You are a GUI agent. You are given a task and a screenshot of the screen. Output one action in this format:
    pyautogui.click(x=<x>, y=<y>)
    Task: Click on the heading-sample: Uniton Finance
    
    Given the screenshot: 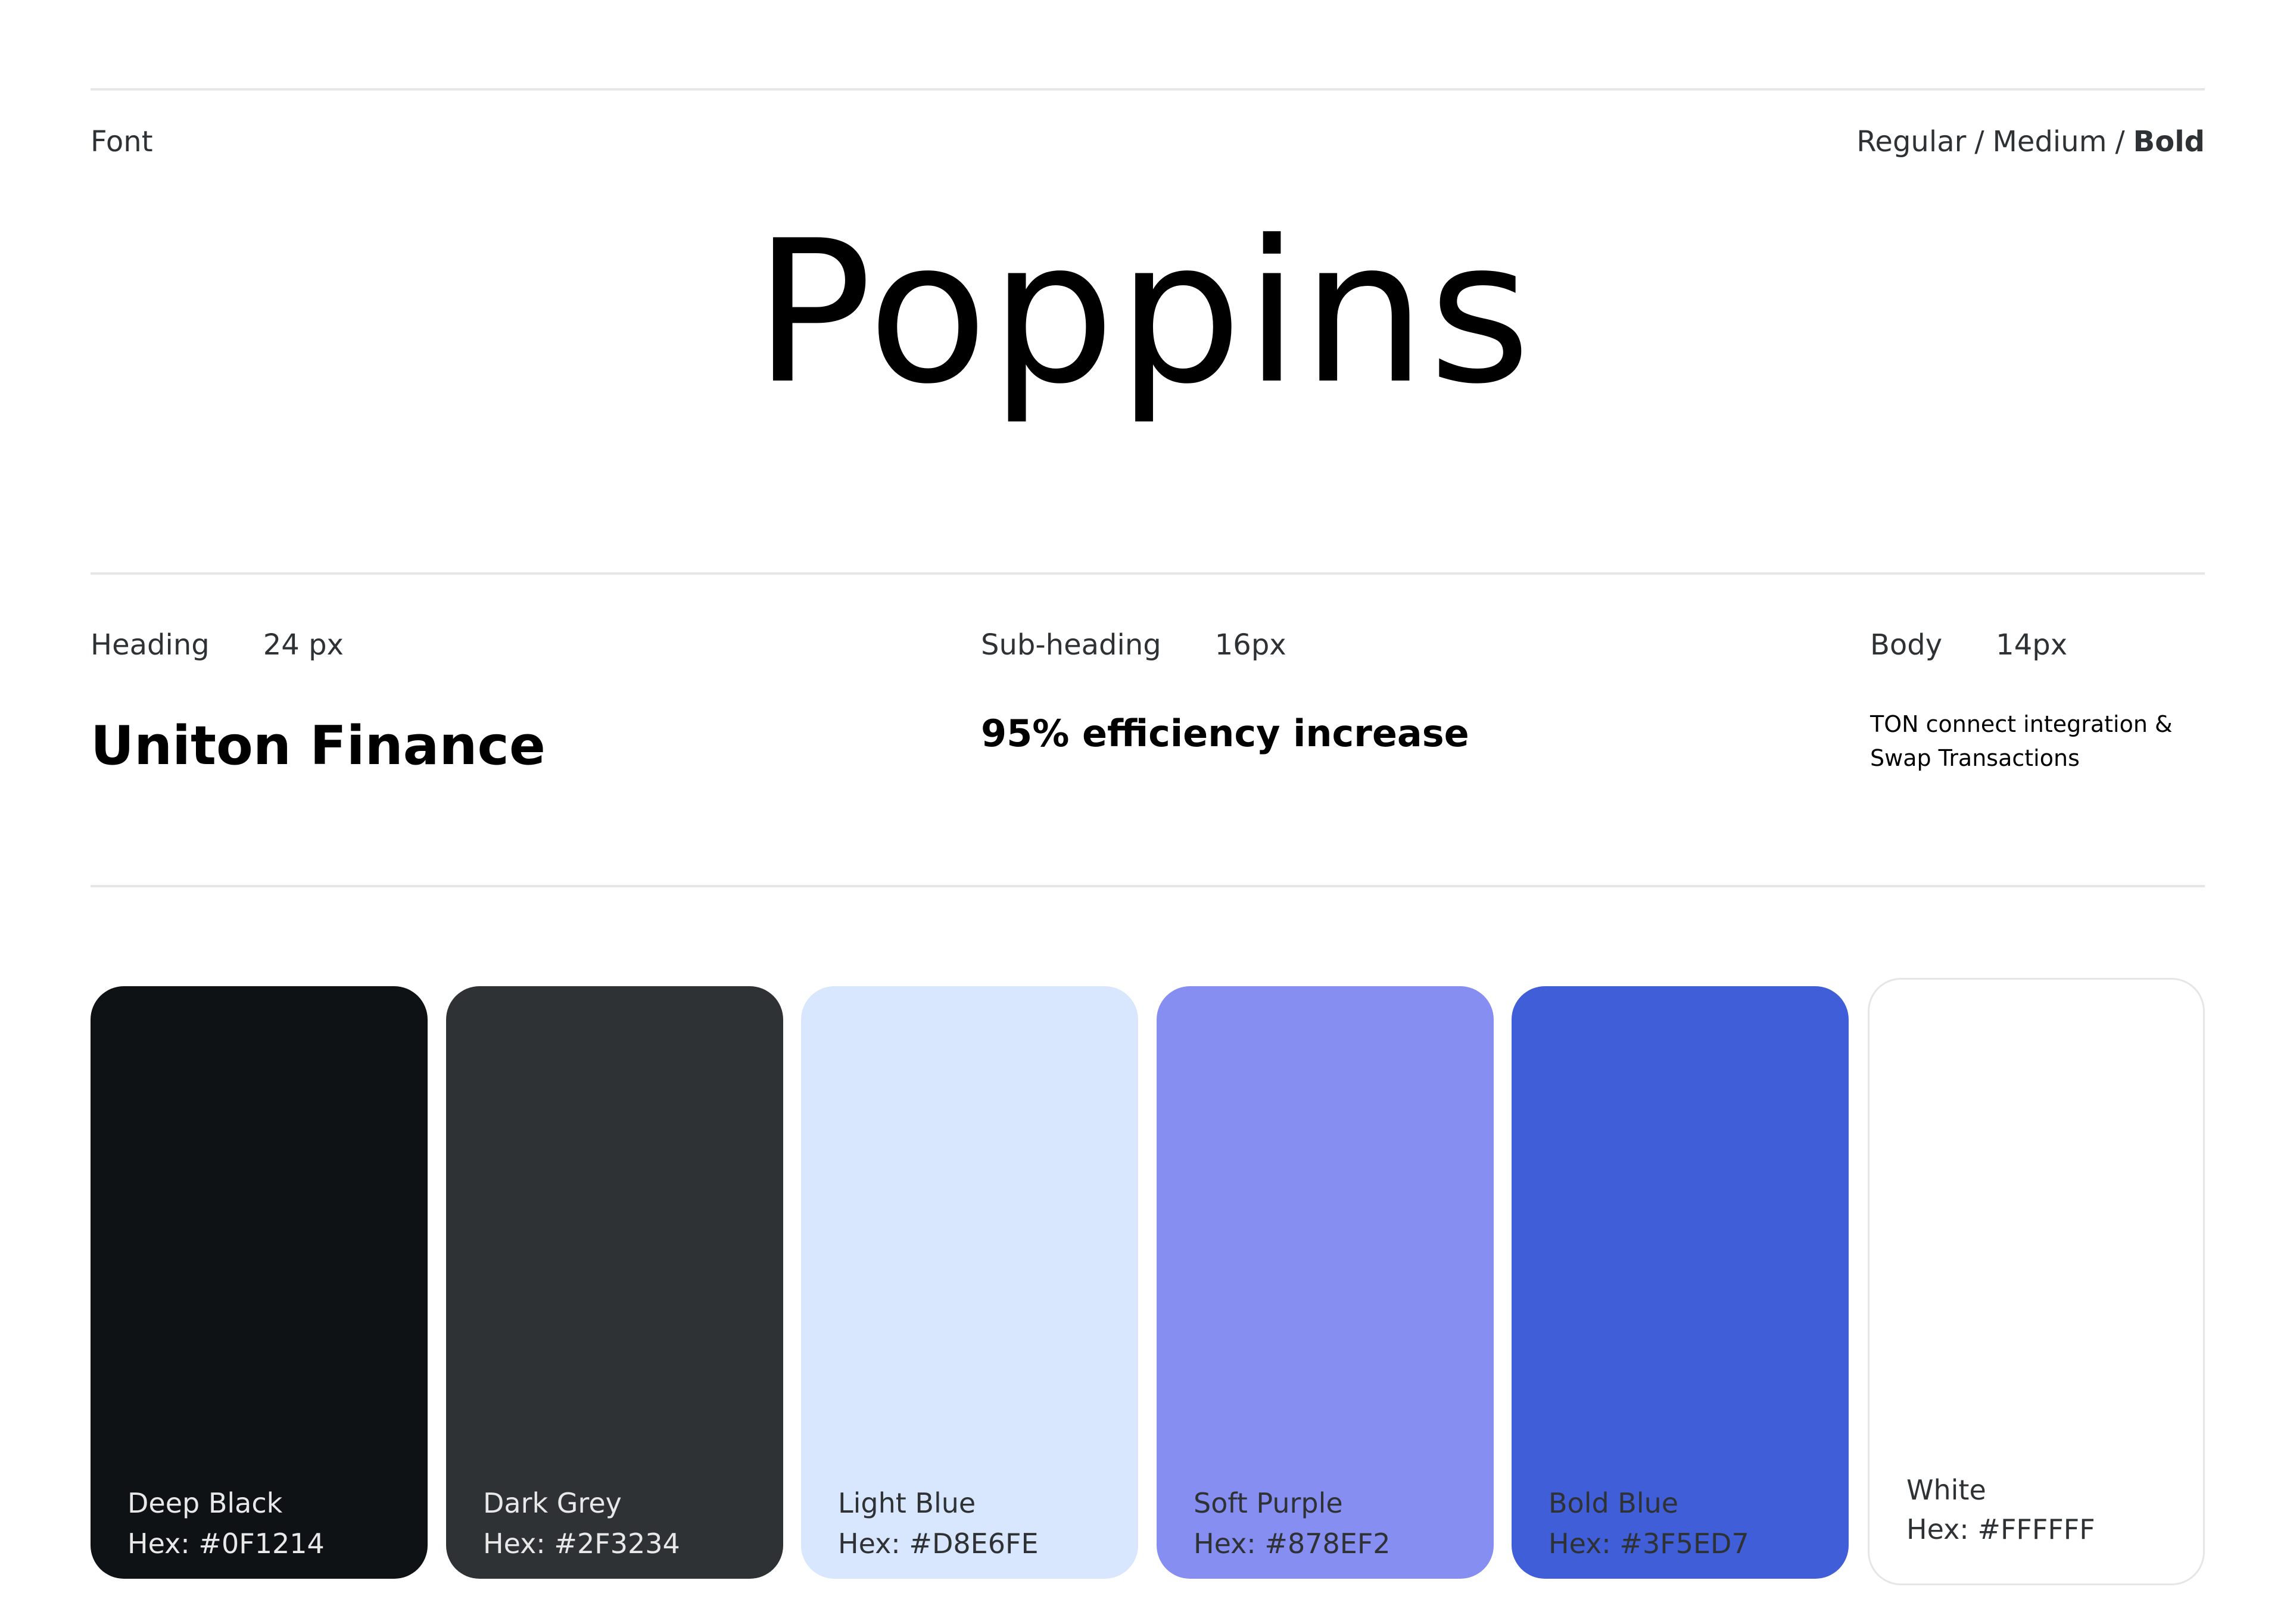 What is the action you would take?
    pyautogui.click(x=318, y=746)
    